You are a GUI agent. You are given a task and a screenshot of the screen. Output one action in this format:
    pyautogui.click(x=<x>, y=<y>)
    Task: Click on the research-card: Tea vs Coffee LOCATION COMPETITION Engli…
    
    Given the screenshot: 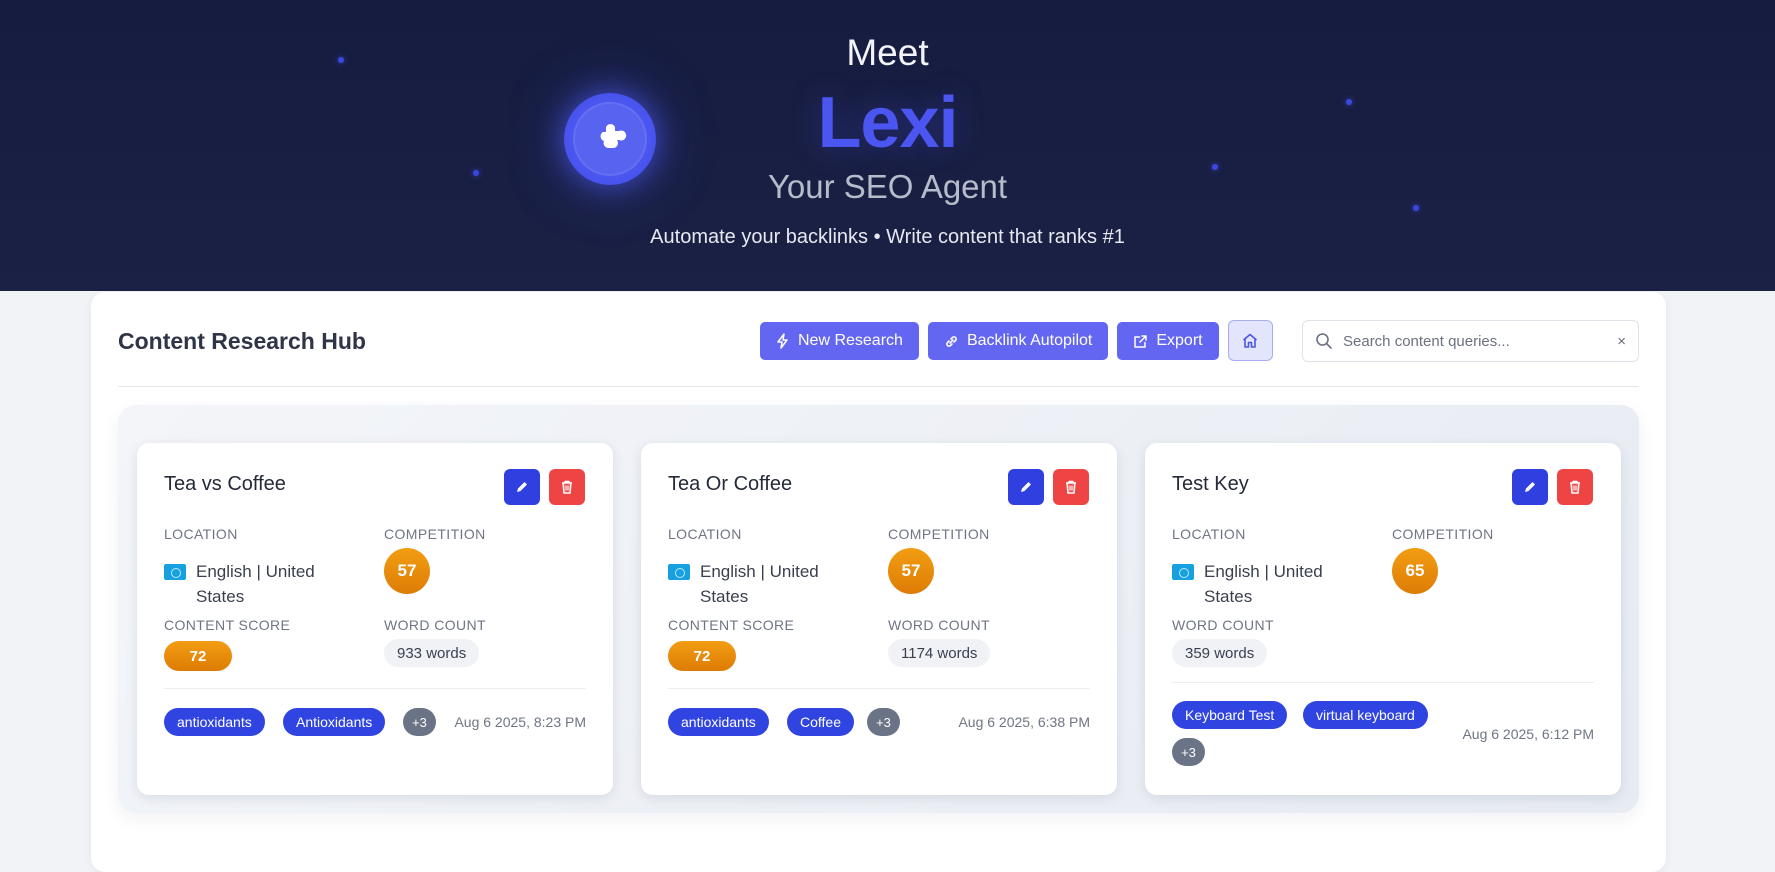 What is the action you would take?
    pyautogui.click(x=375, y=619)
    